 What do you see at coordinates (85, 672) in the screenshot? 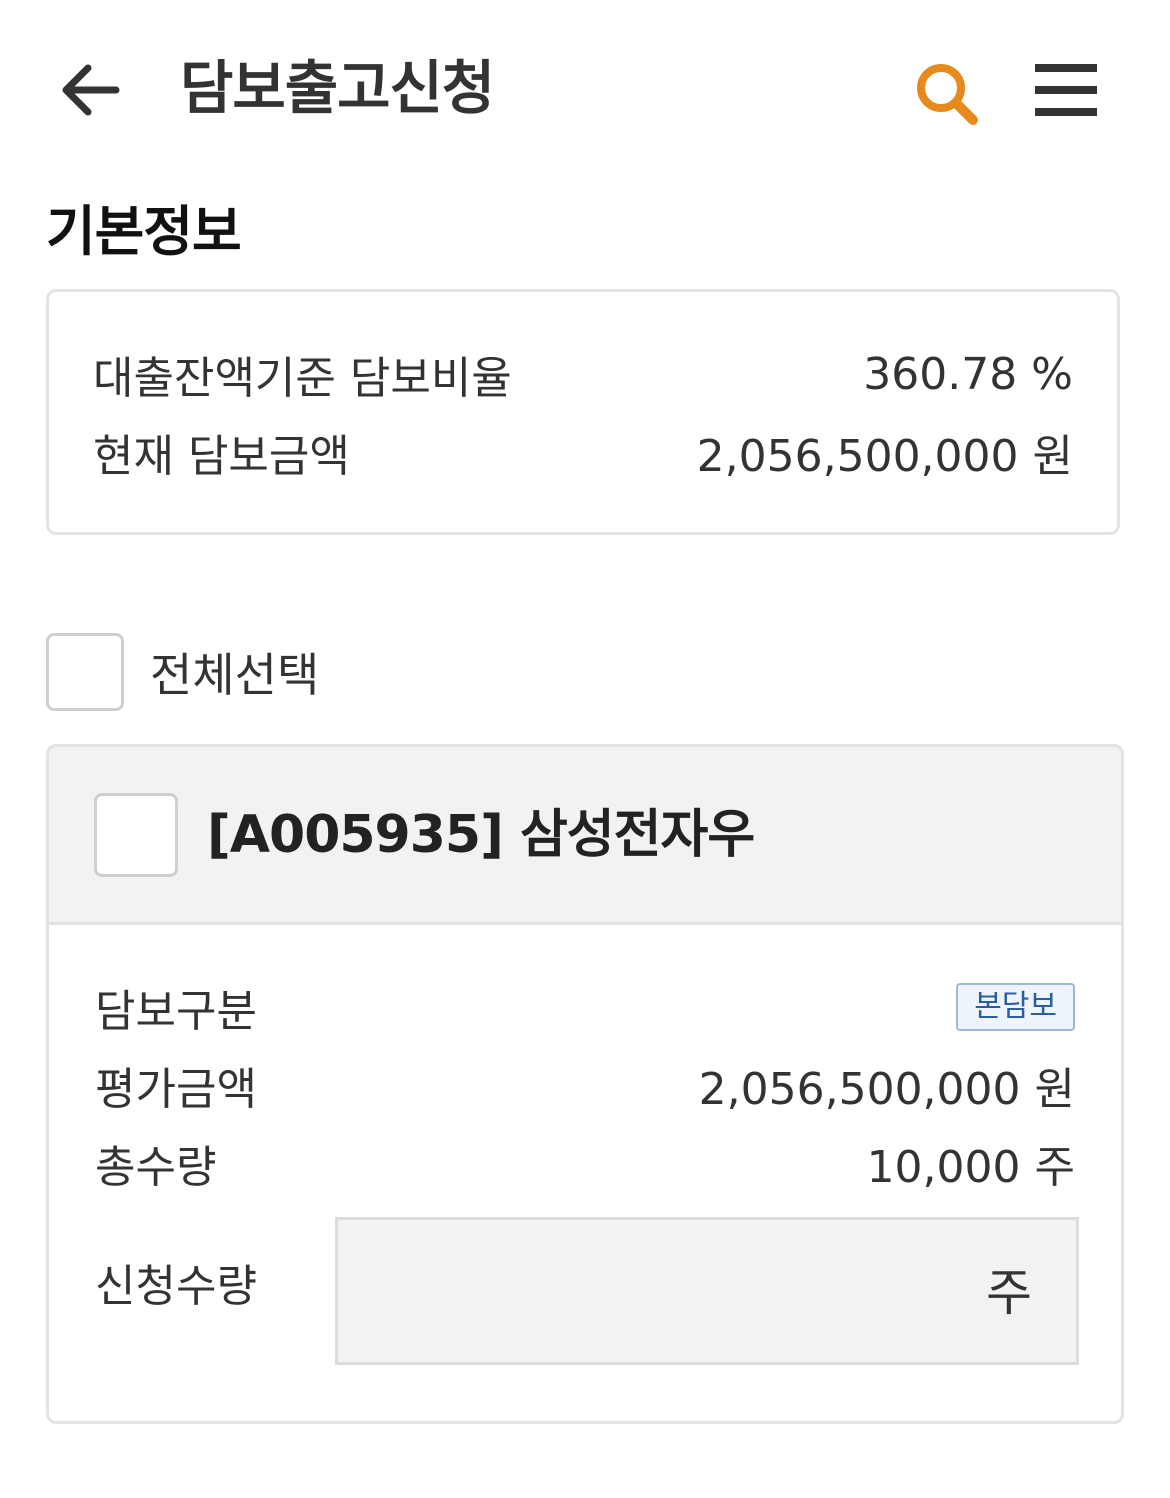
I see `select-all-checkbox-box` at bounding box center [85, 672].